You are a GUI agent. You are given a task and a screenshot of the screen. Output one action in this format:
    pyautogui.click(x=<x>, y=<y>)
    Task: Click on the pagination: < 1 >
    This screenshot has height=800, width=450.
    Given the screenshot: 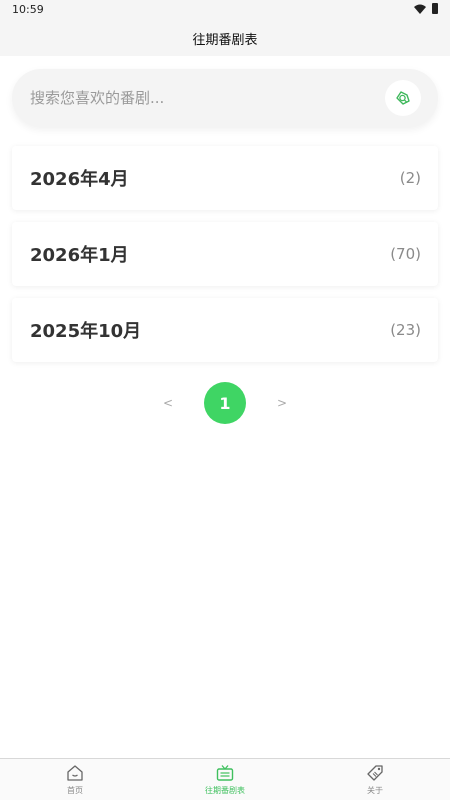 What is the action you would take?
    pyautogui.click(x=225, y=403)
    